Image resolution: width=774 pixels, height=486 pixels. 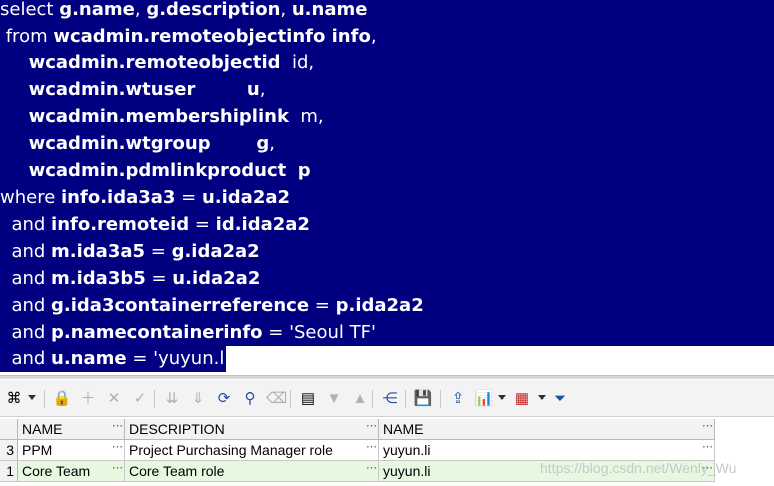 What do you see at coordinates (177, 471) in the screenshot?
I see `cell-text: Core Team role` at bounding box center [177, 471].